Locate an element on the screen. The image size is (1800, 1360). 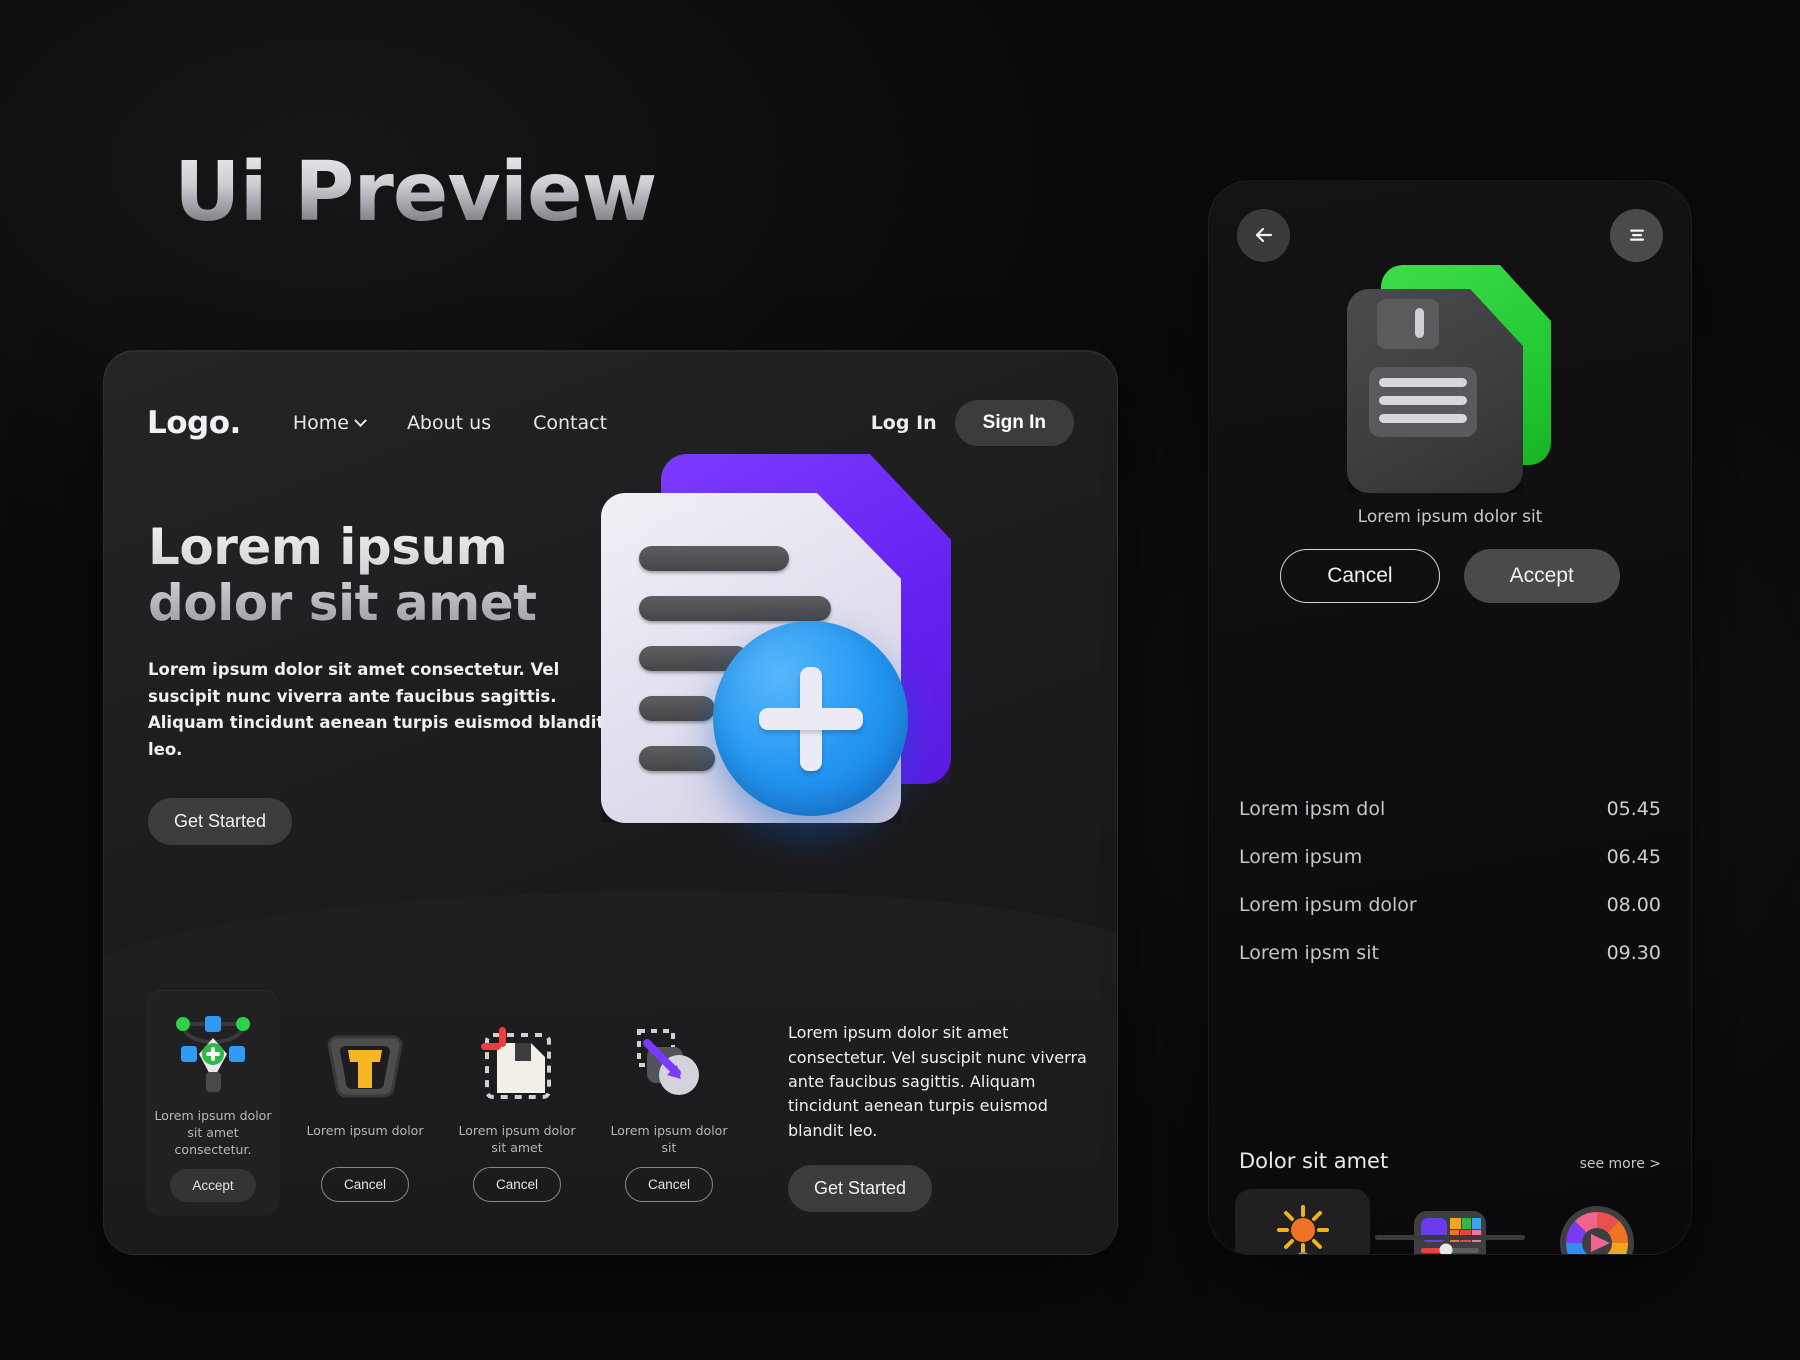
list-item-time: 06.45 is located at coordinates (1633, 857).